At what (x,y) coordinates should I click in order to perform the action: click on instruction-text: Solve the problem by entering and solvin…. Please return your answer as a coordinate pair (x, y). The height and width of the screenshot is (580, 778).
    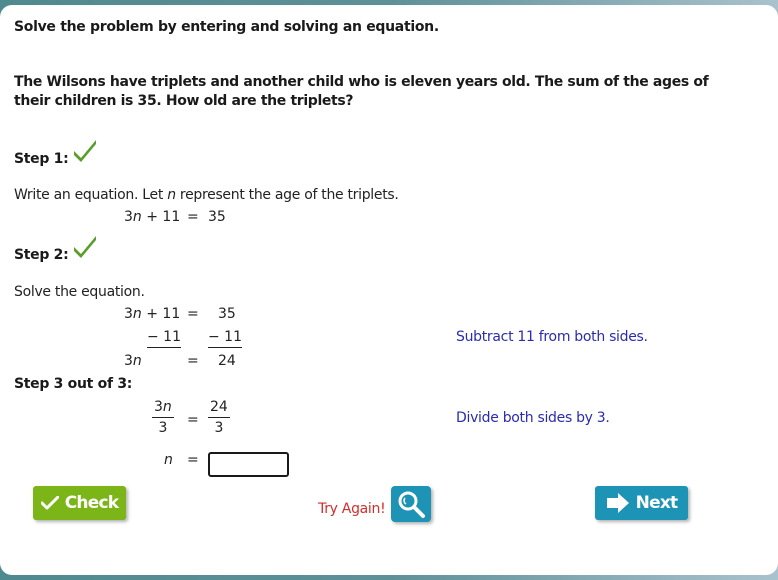
    Looking at the image, I should click on (226, 27).